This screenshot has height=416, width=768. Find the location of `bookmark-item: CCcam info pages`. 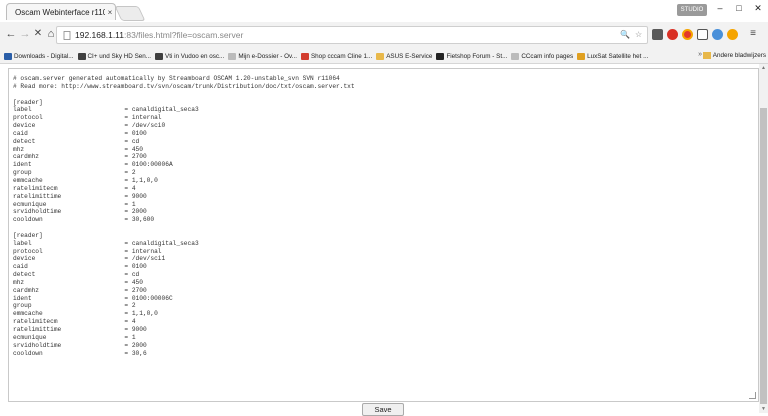

bookmark-item: CCcam info pages is located at coordinates (542, 56).